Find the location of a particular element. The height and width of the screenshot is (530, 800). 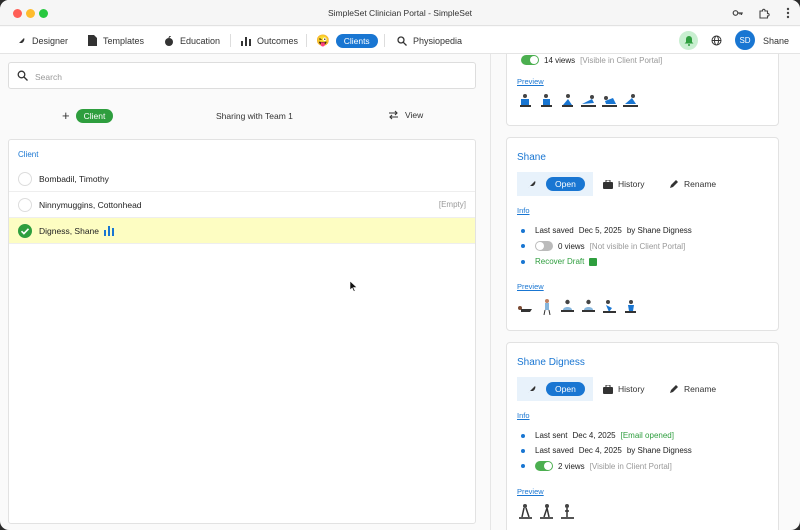

nav-physiopedia: Physiopedia is located at coordinates (429, 40).